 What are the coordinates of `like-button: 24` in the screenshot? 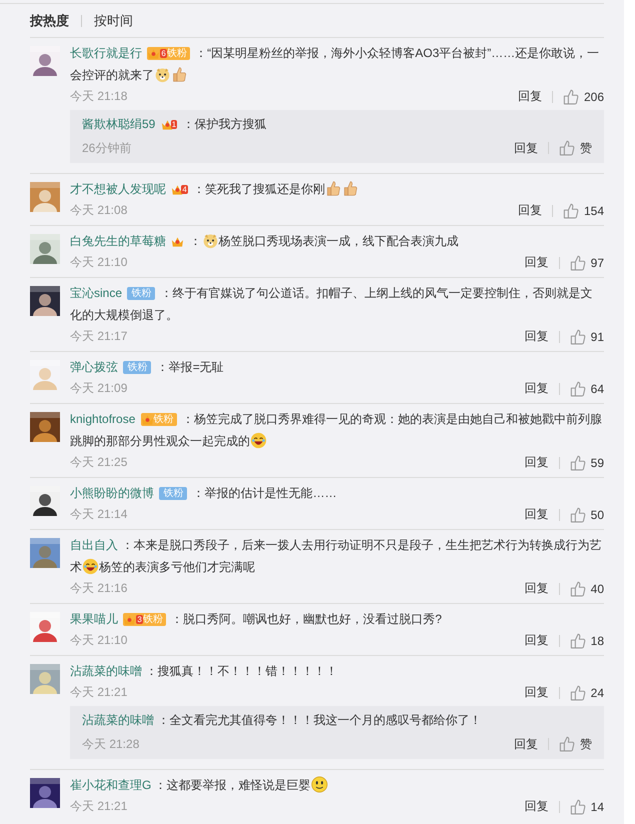 It's located at (587, 692).